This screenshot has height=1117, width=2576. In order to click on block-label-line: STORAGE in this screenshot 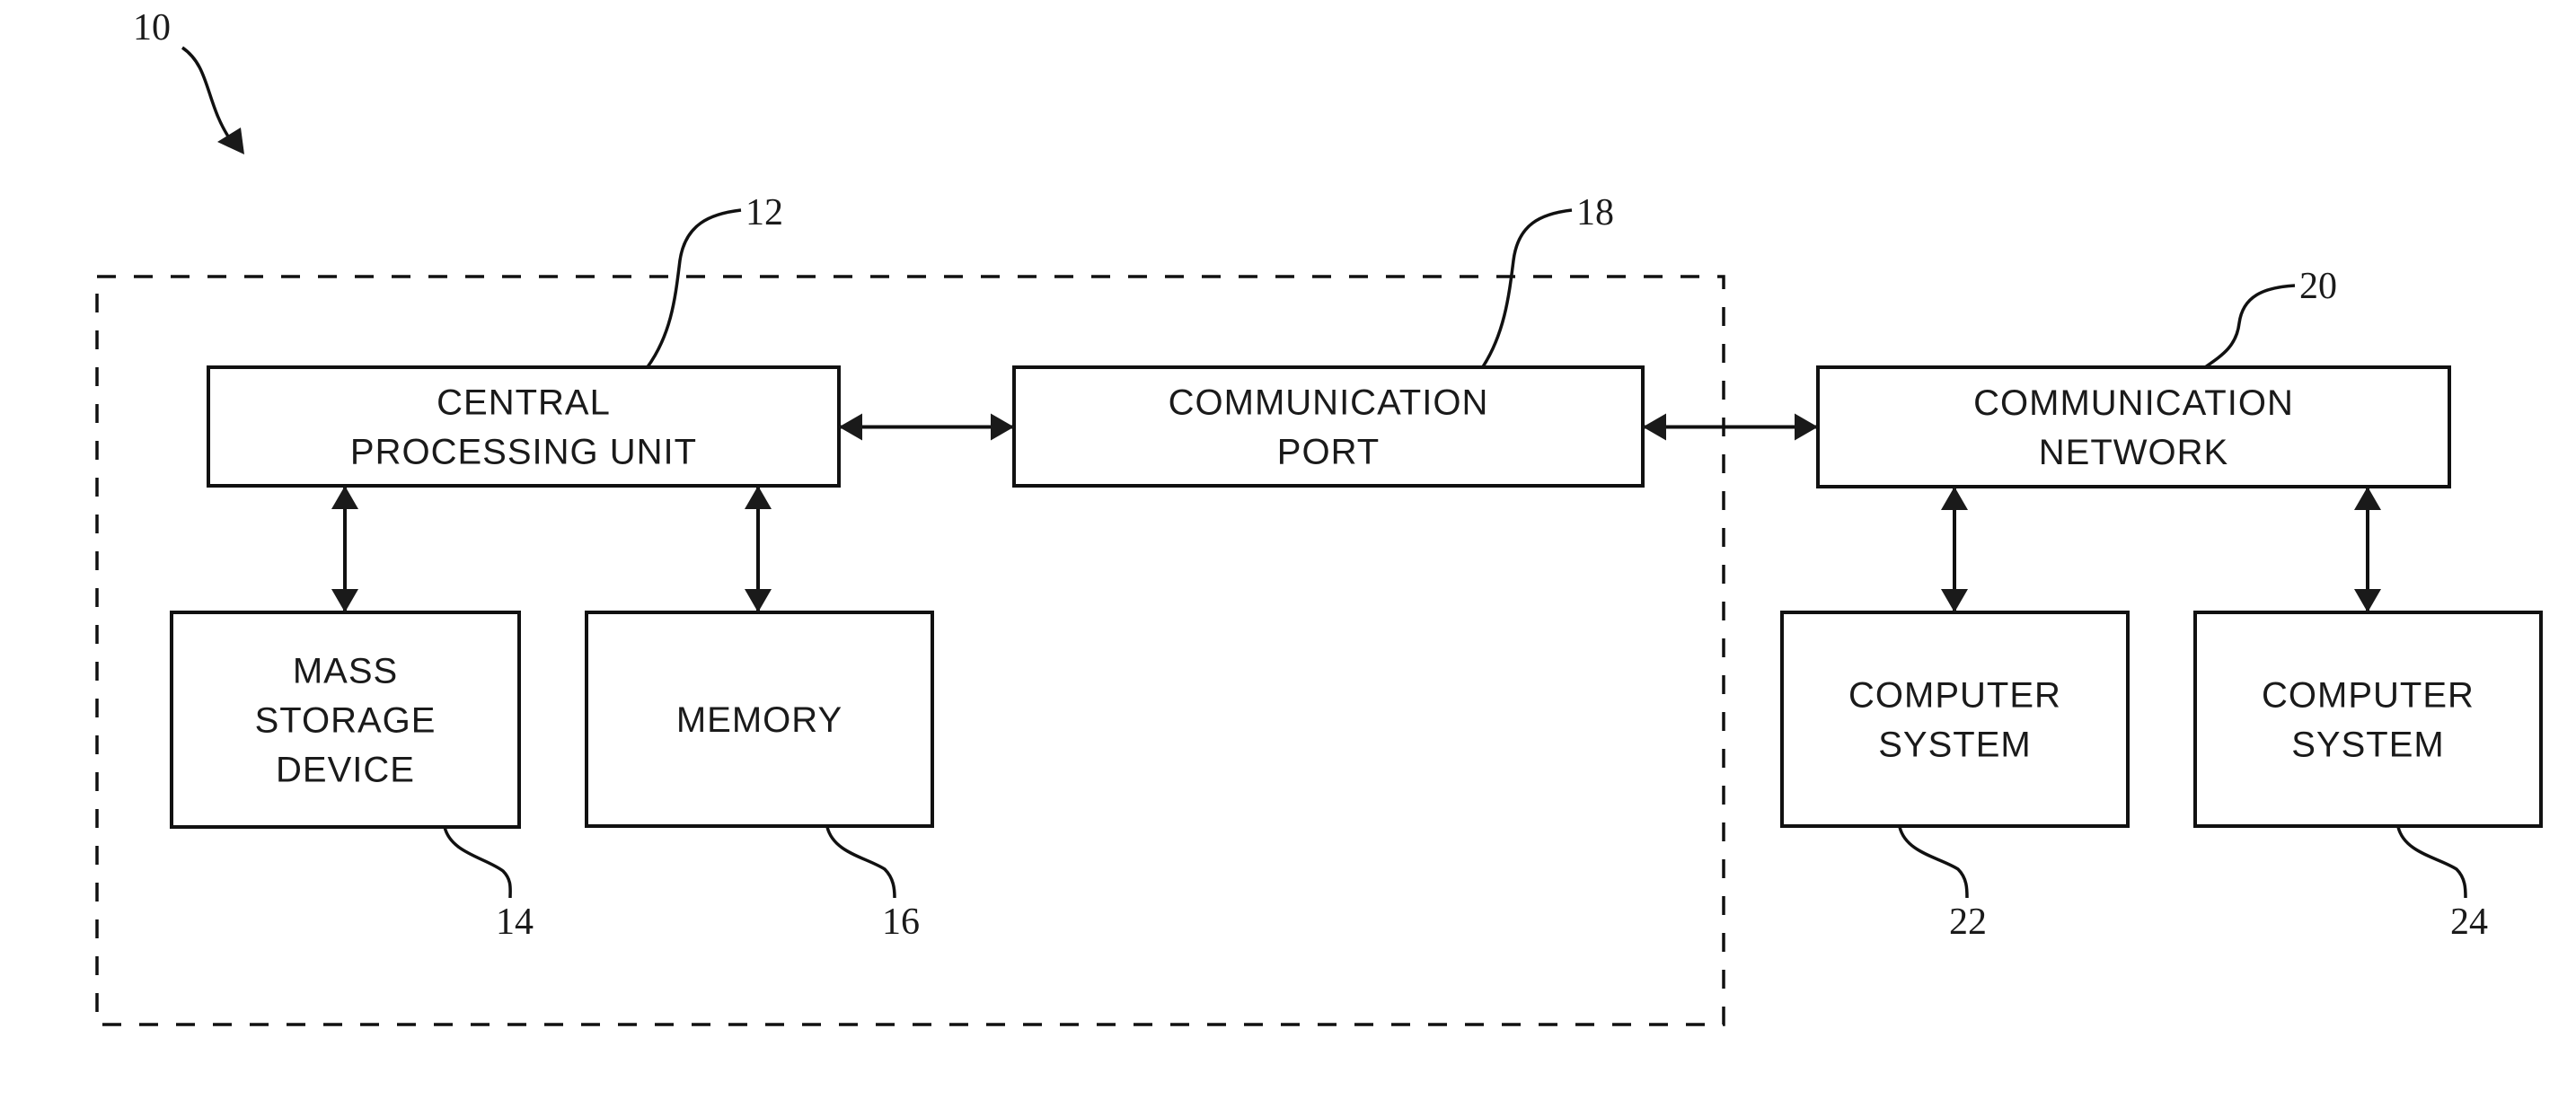, I will do `click(346, 721)`.